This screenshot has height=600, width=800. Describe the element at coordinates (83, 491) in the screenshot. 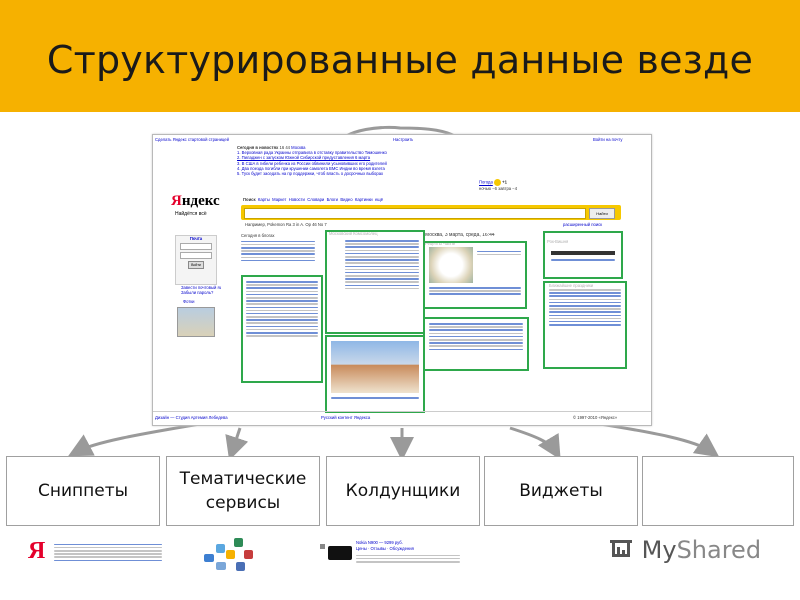

I see `category-snippets: Сниппеты` at that location.